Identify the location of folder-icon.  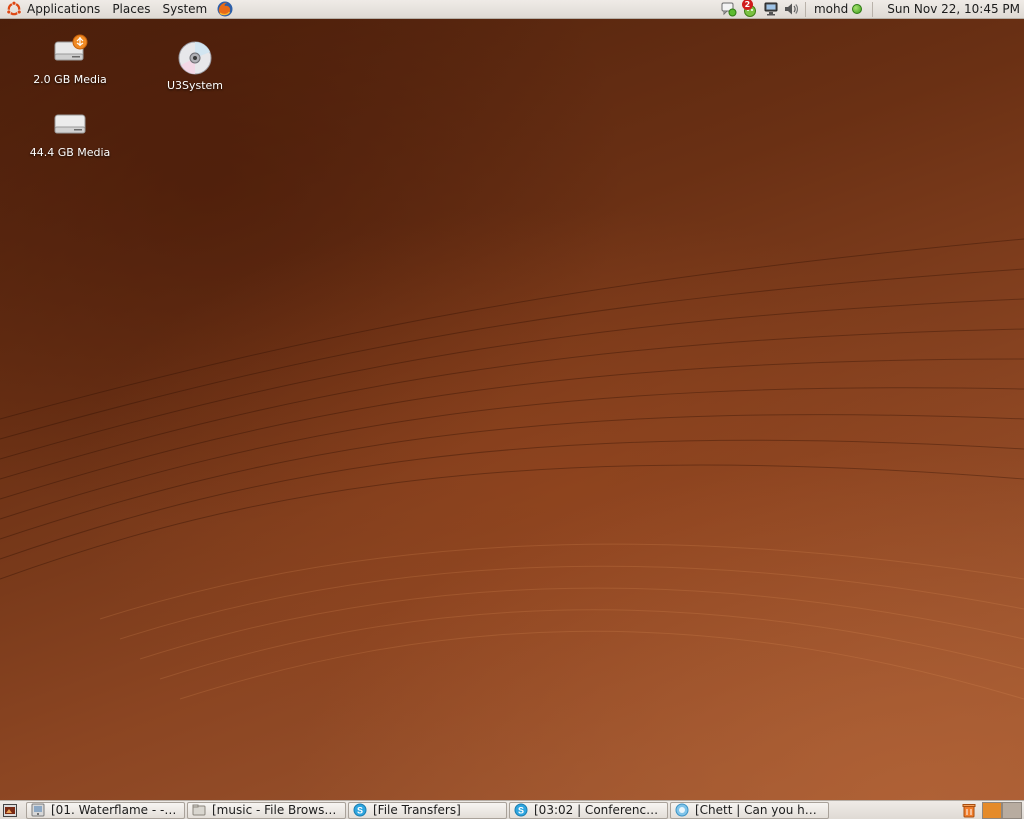
(199, 810).